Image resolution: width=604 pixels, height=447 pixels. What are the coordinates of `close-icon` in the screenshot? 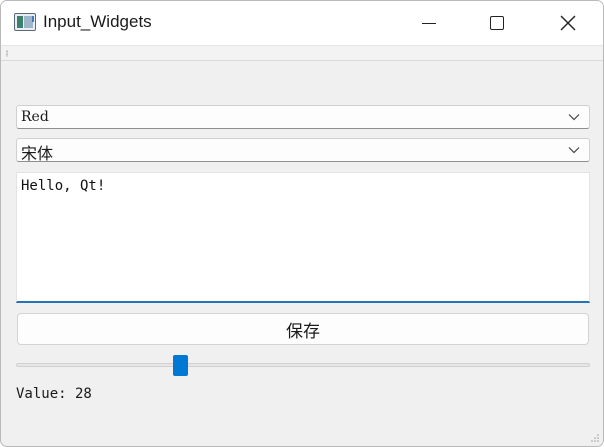 It's located at (568, 23).